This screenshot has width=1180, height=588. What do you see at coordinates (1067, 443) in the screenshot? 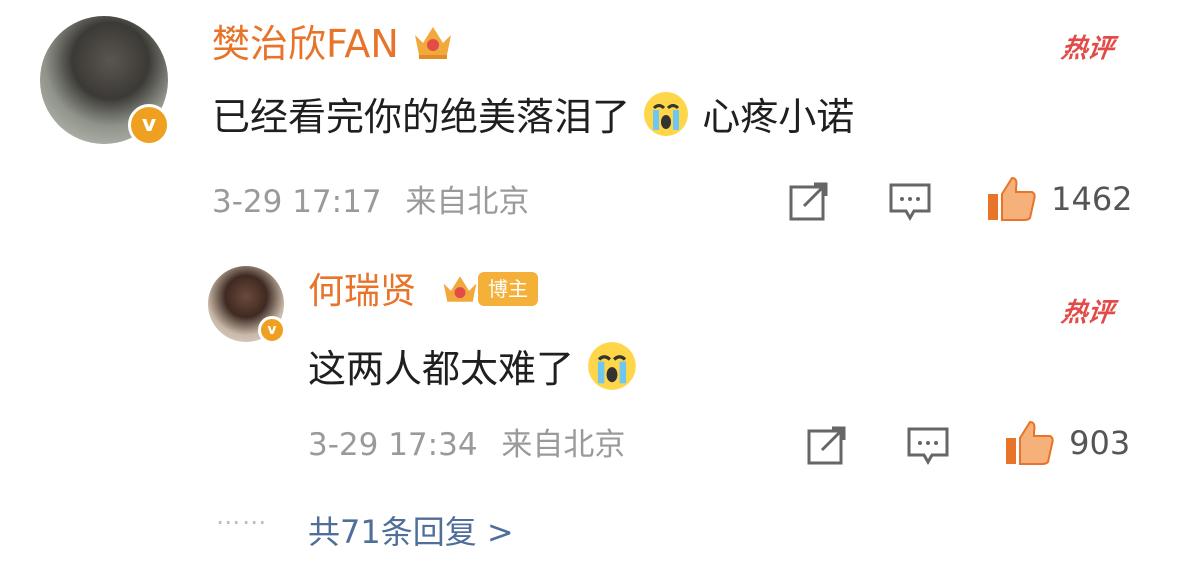
I see `like-button: 903` at bounding box center [1067, 443].